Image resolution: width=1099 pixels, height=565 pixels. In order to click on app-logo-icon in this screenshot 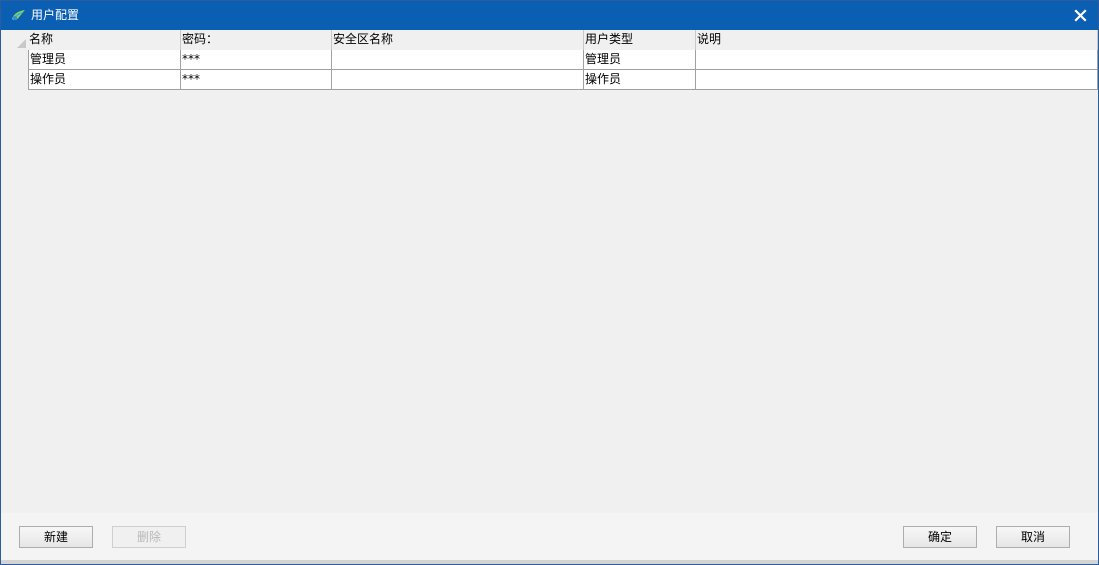, I will do `click(18, 15)`.